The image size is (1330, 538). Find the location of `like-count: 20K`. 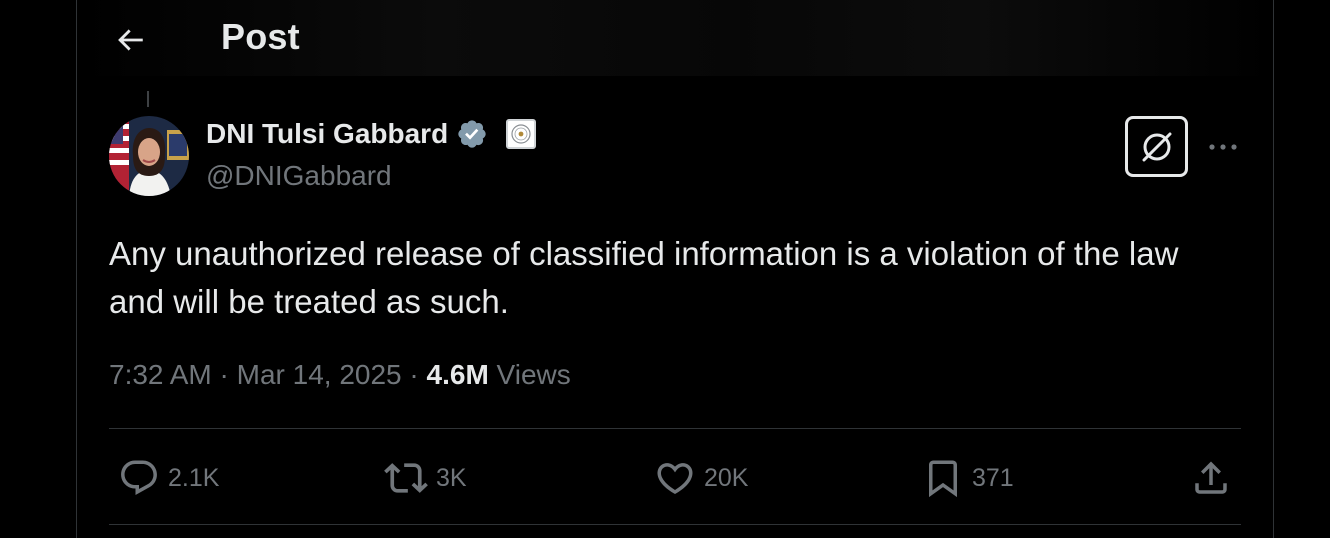

like-count: 20K is located at coordinates (726, 477).